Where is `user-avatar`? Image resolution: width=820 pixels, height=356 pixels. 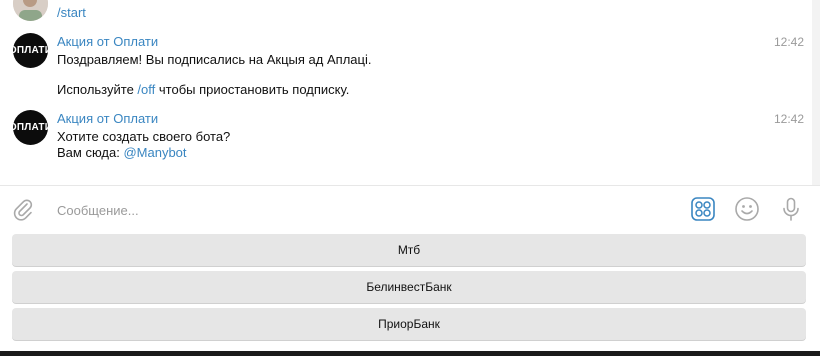 user-avatar is located at coordinates (30, 10).